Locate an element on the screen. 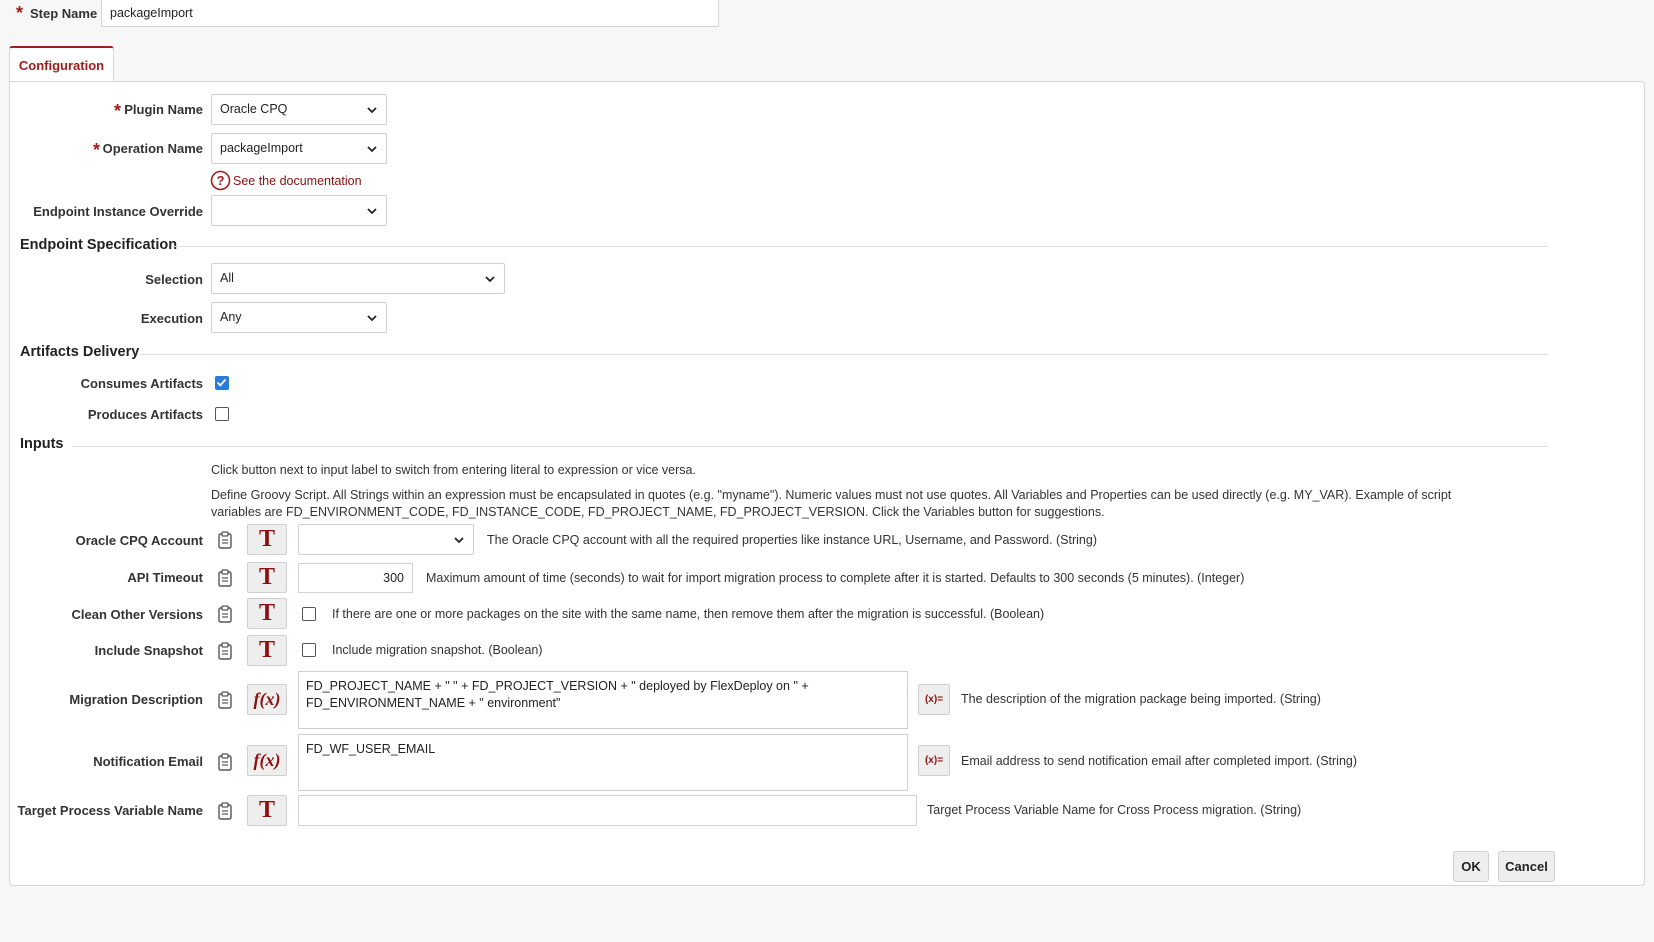  notification-email-label: Notification Email is located at coordinates (148, 761).